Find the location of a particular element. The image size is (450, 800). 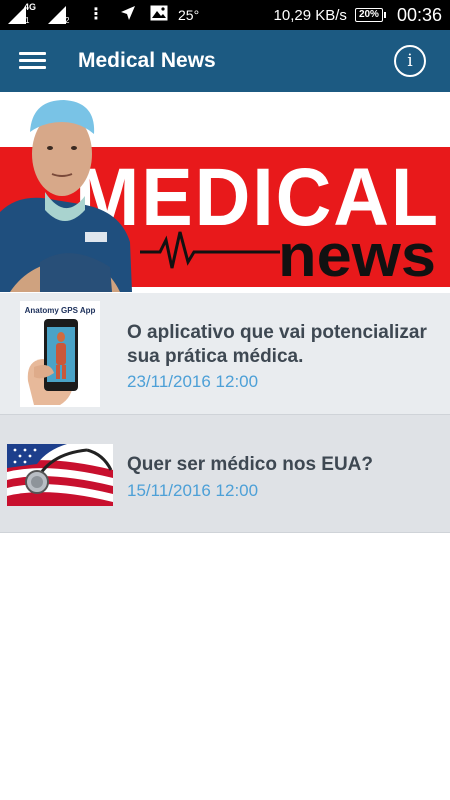

news-thumbnail-image is located at coordinates (60, 475).